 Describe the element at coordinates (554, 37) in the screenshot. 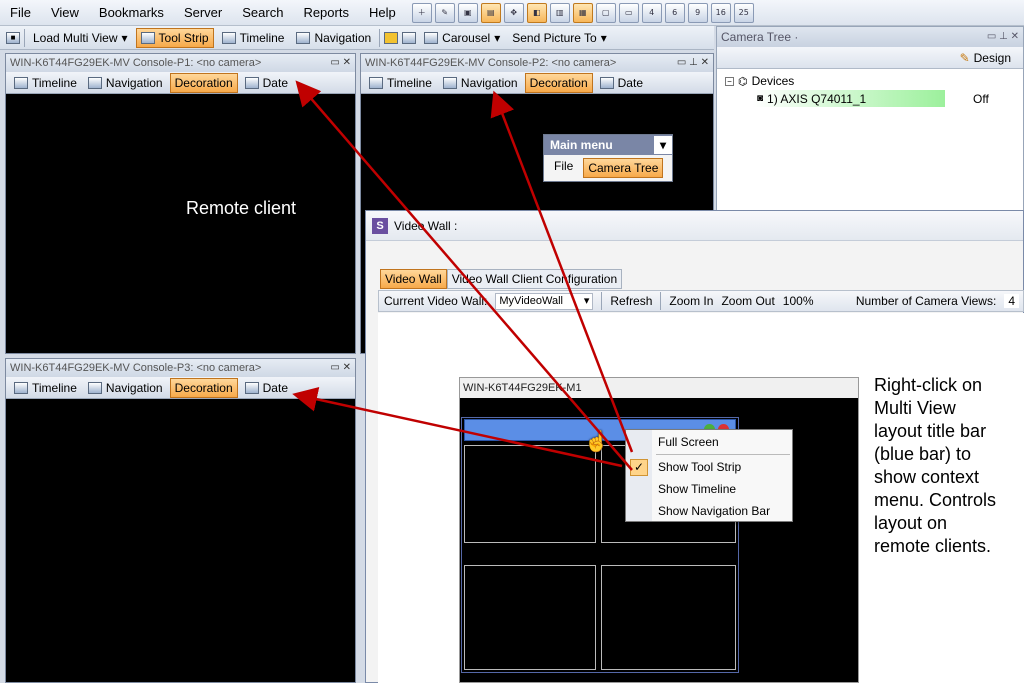

I see `send-picture-label: Send Picture To` at that location.